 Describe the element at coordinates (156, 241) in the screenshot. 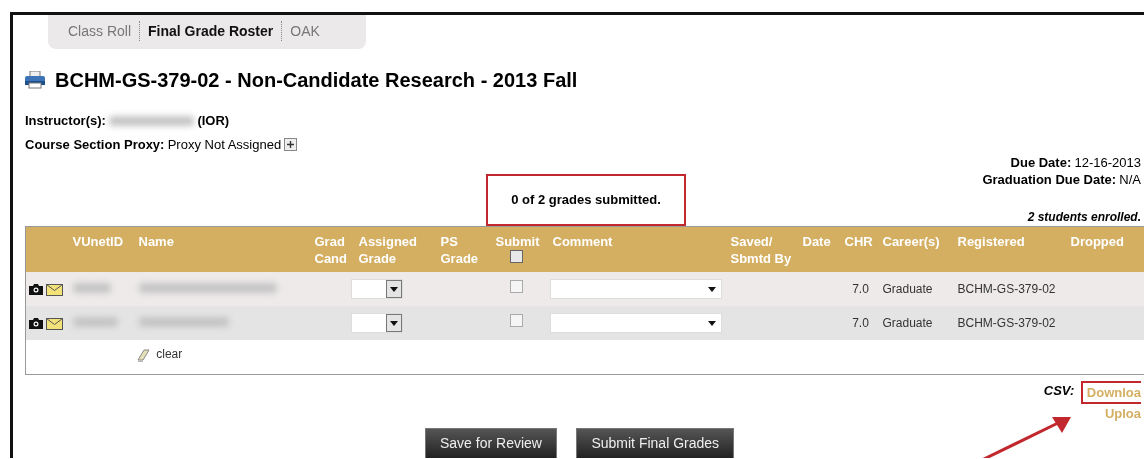

I see `column-header: Name` at that location.